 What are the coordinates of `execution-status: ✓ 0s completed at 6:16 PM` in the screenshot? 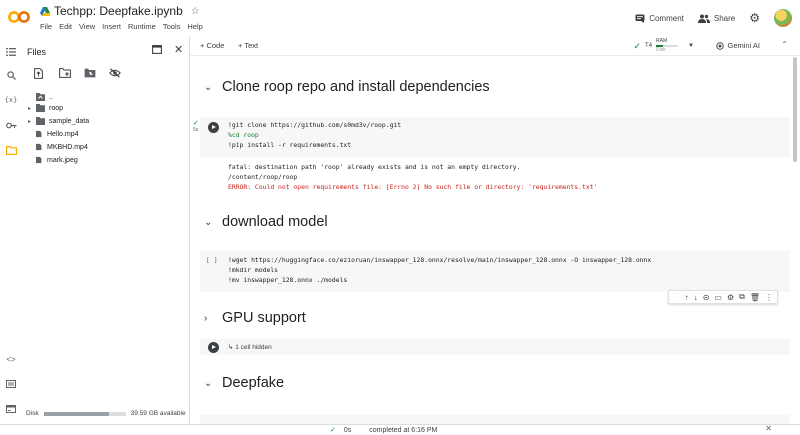 It's located at (383, 430).